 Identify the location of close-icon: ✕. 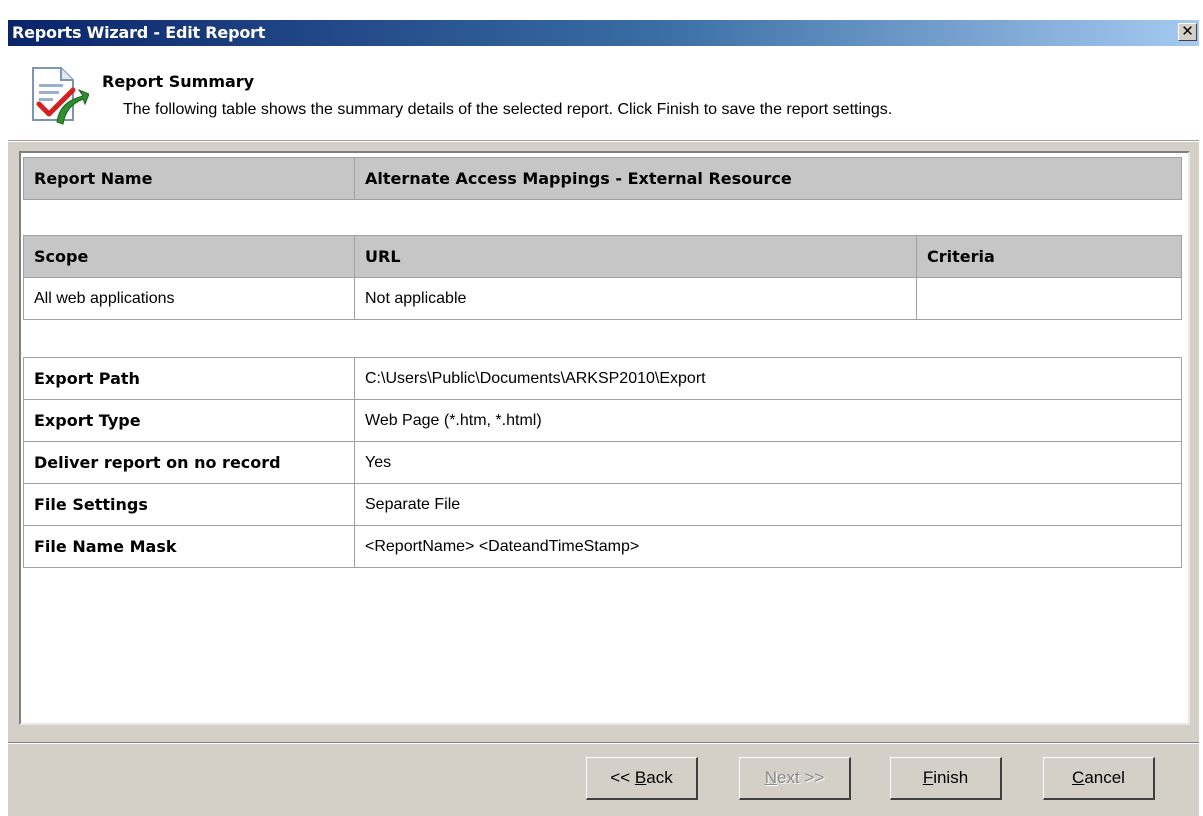
(1187, 31).